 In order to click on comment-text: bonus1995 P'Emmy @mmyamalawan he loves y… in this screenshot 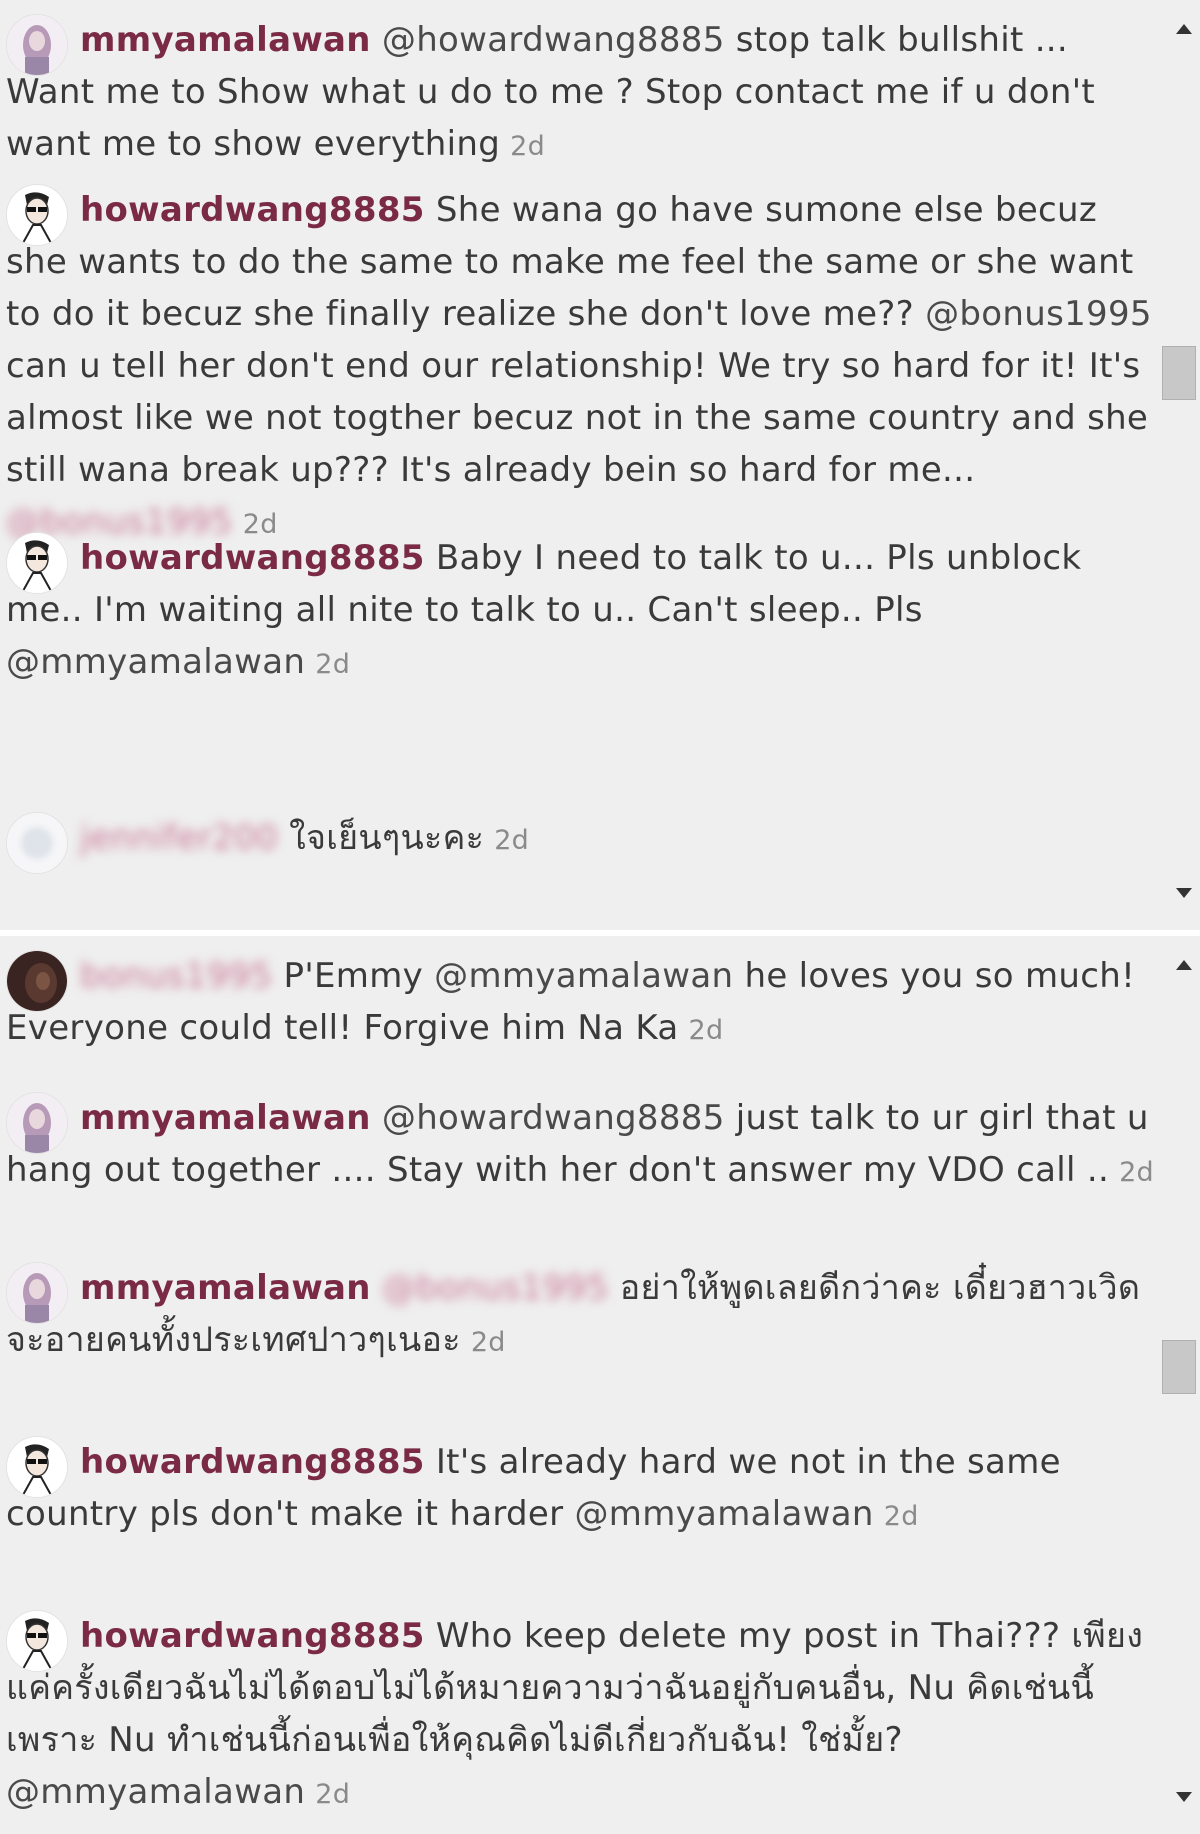, I will do `click(581, 1003)`.